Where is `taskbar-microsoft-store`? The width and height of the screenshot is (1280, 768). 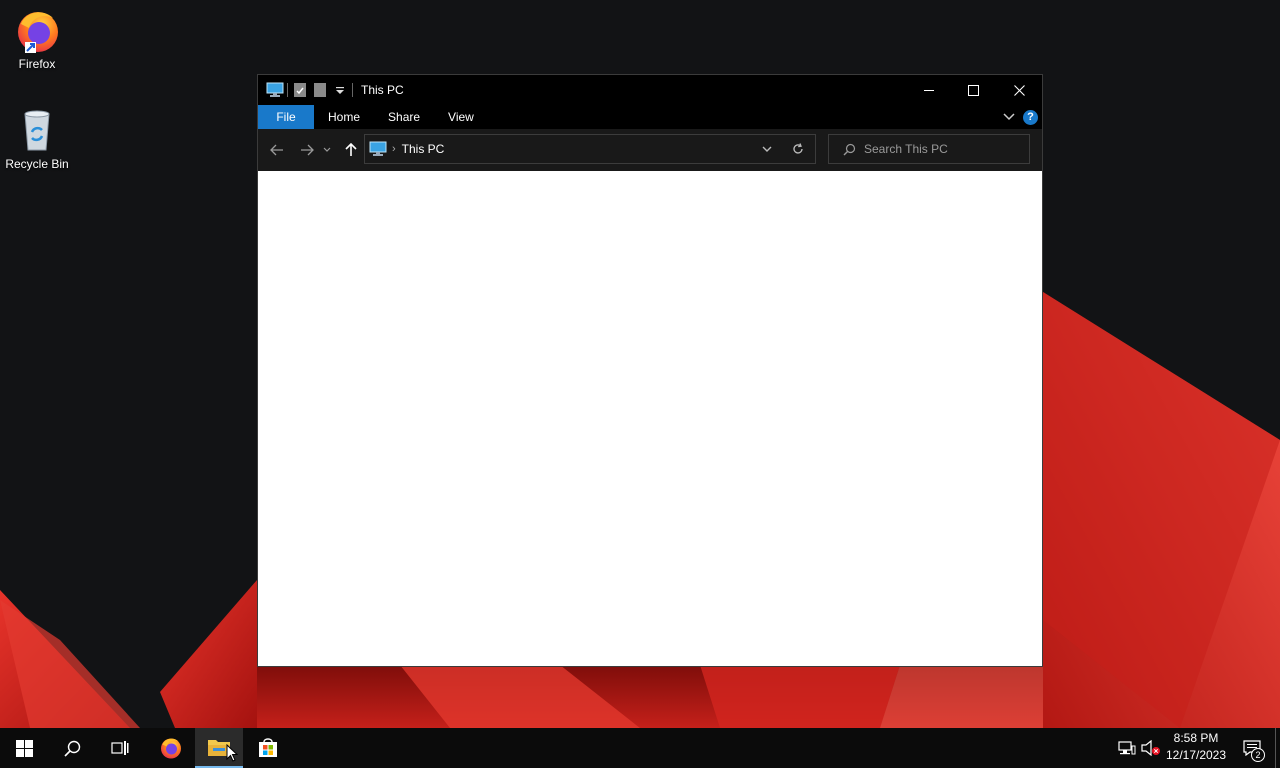 taskbar-microsoft-store is located at coordinates (268, 748).